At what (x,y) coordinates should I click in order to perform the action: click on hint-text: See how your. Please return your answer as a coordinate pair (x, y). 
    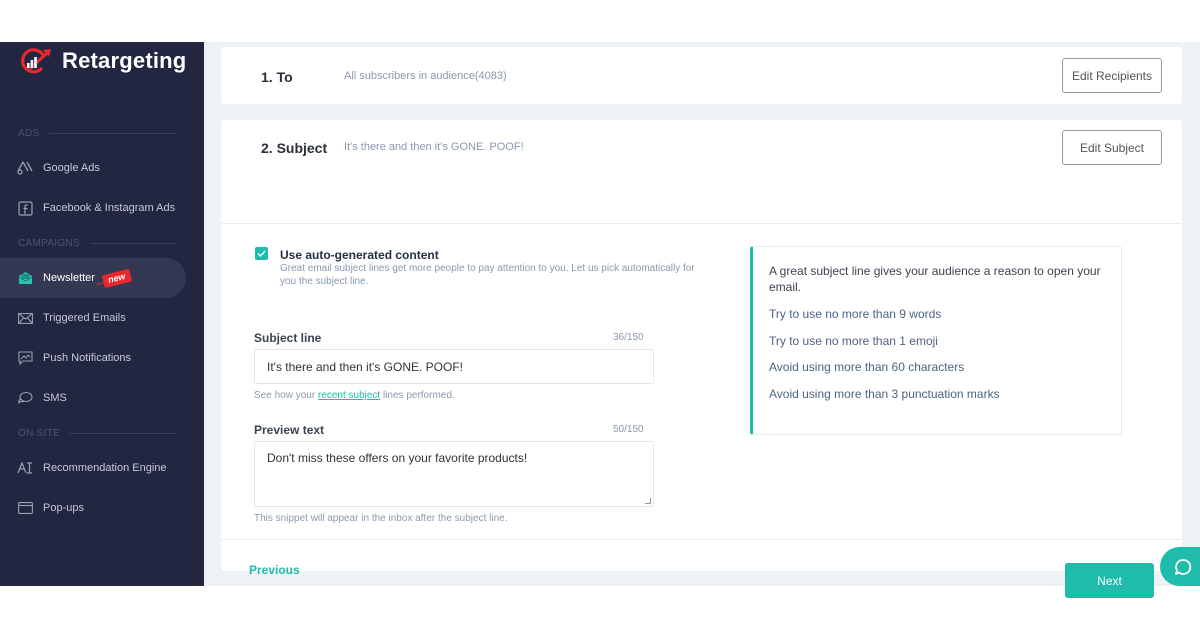
    Looking at the image, I should click on (286, 395).